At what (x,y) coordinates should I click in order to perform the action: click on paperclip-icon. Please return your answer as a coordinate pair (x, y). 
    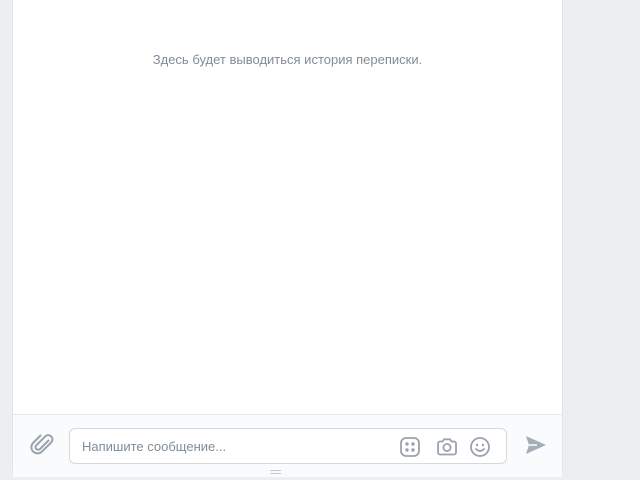
    Looking at the image, I should click on (42, 444).